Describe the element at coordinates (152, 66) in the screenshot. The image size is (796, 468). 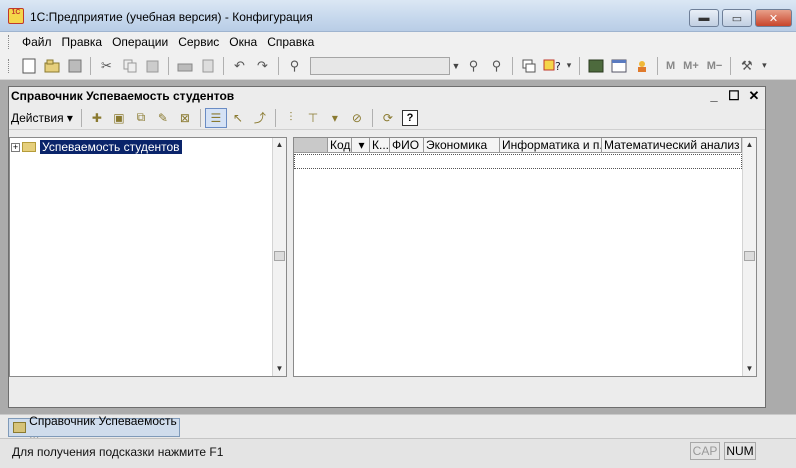
I see `paste-icon` at that location.